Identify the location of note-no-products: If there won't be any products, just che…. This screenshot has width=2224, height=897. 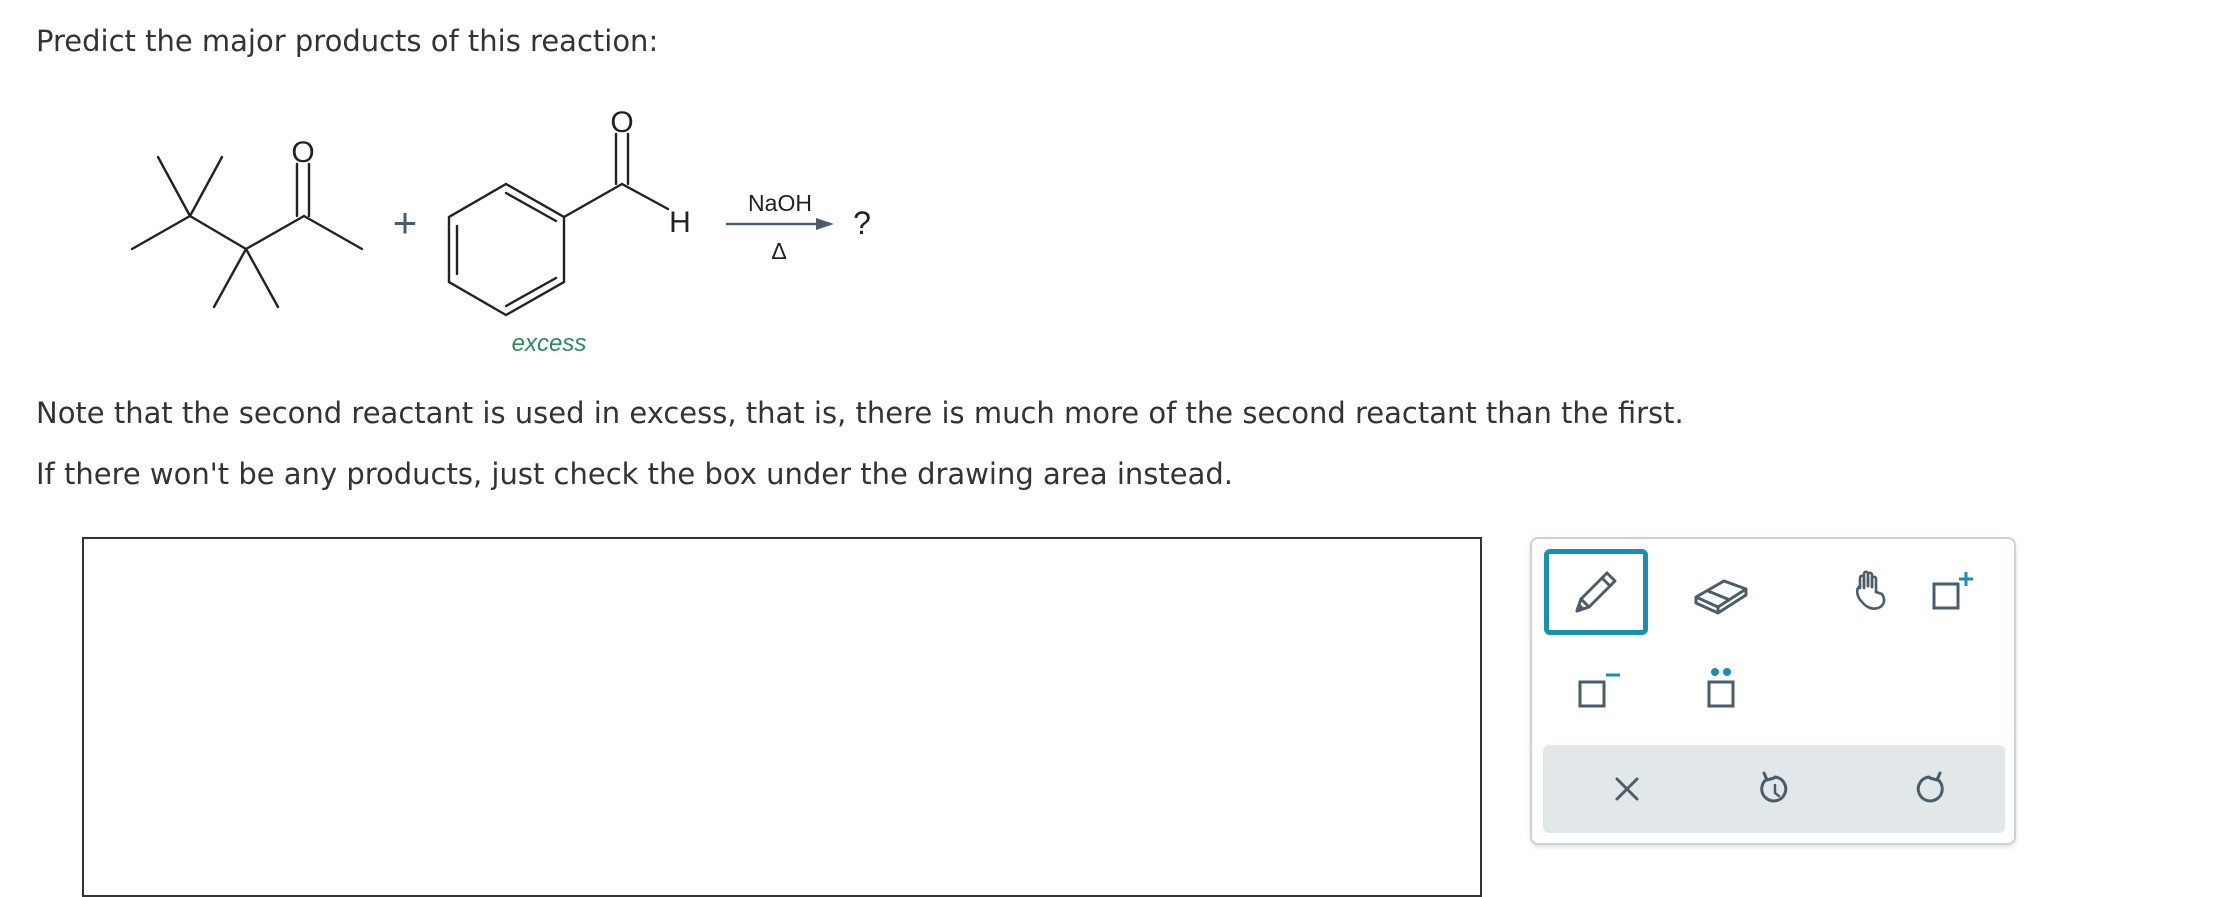
(635, 474).